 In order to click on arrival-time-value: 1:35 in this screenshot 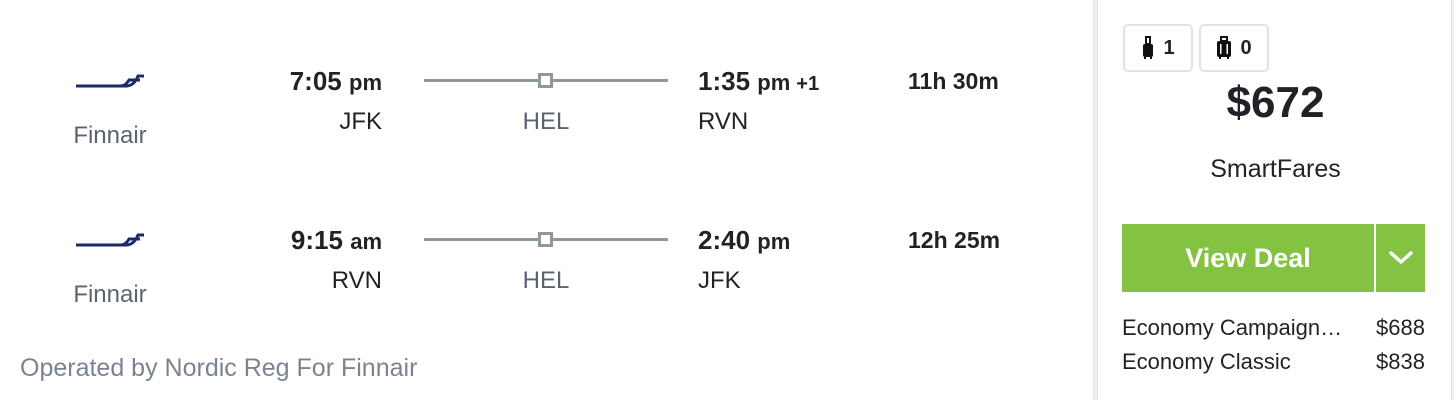, I will do `click(724, 81)`.